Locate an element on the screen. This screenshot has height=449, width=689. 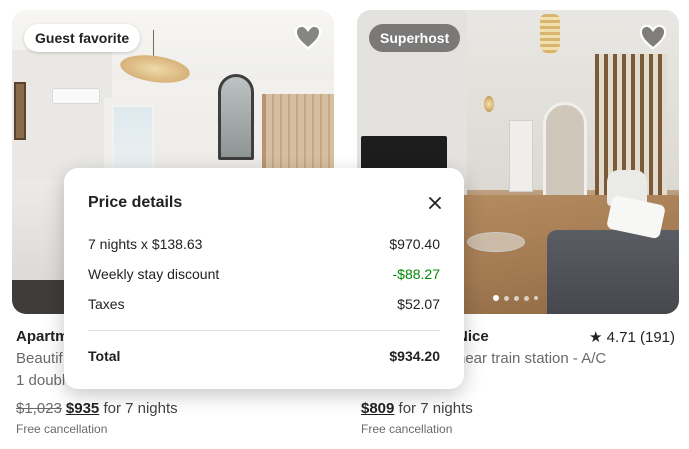
photo-glass-table is located at coordinates (496, 242).